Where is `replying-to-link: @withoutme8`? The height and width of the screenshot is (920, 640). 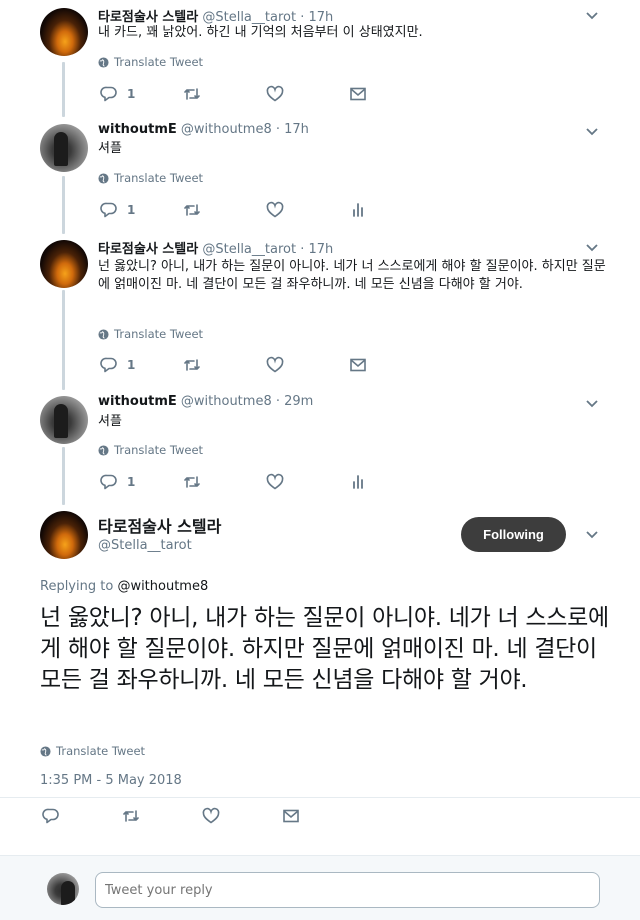 replying-to-link: @withoutme8 is located at coordinates (162, 586).